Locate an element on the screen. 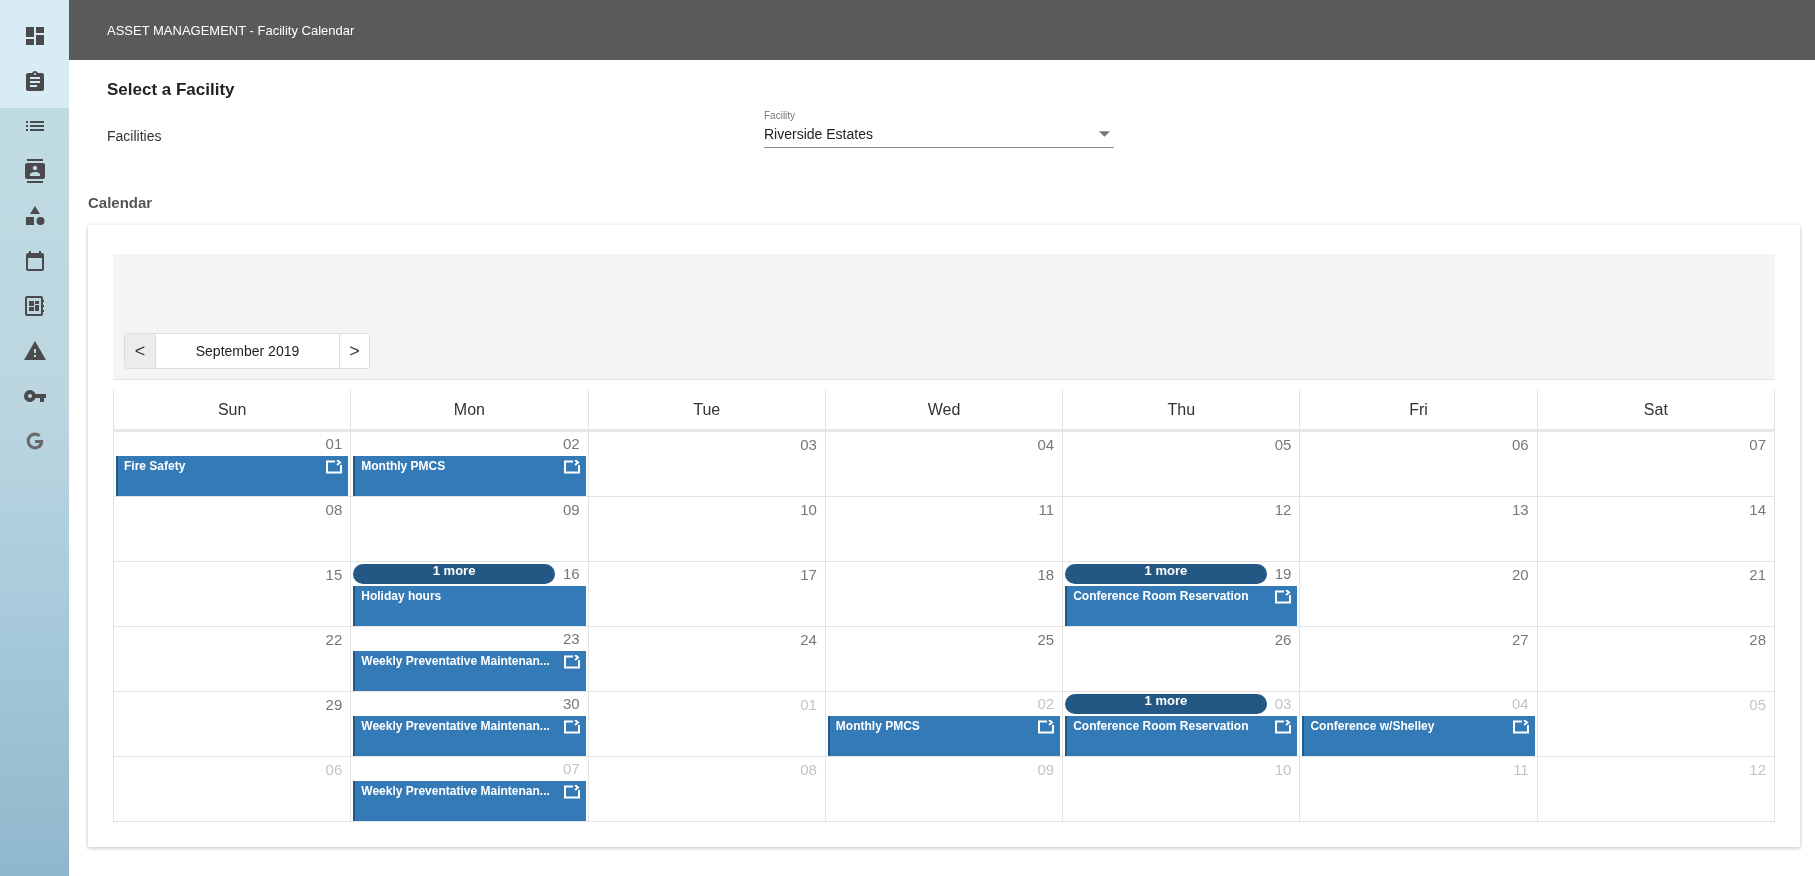 This screenshot has width=1815, height=876. field-label: Facilities is located at coordinates (135, 136).